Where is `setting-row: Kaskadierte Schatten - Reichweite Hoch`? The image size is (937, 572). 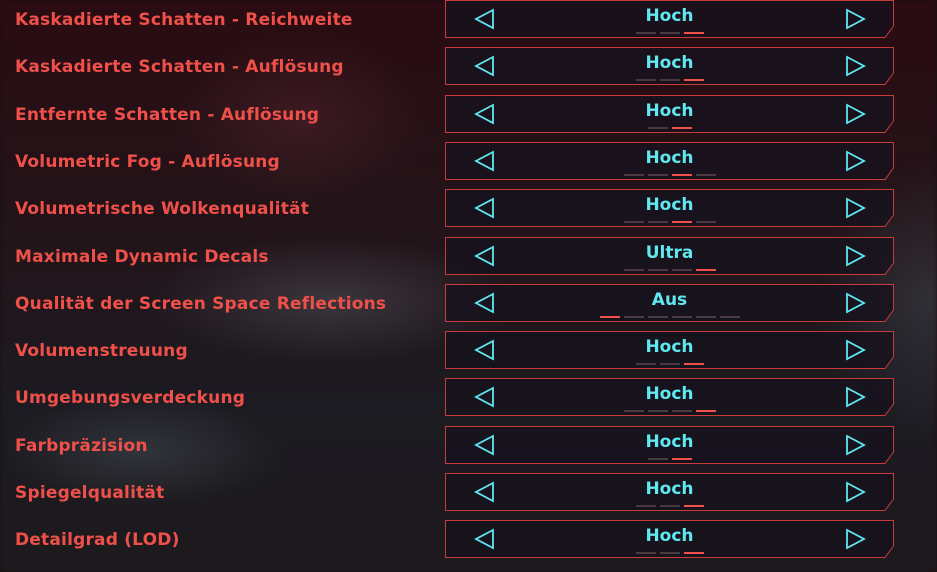 setting-row: Kaskadierte Schatten - Reichweite Hoch is located at coordinates (468, 20).